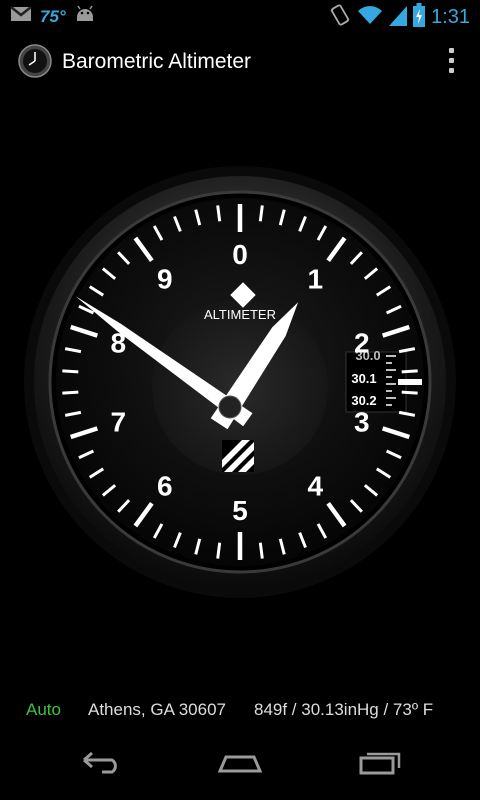 The height and width of the screenshot is (800, 480). Describe the element at coordinates (240, 510) in the screenshot. I see `dial-number-5: 5` at that location.